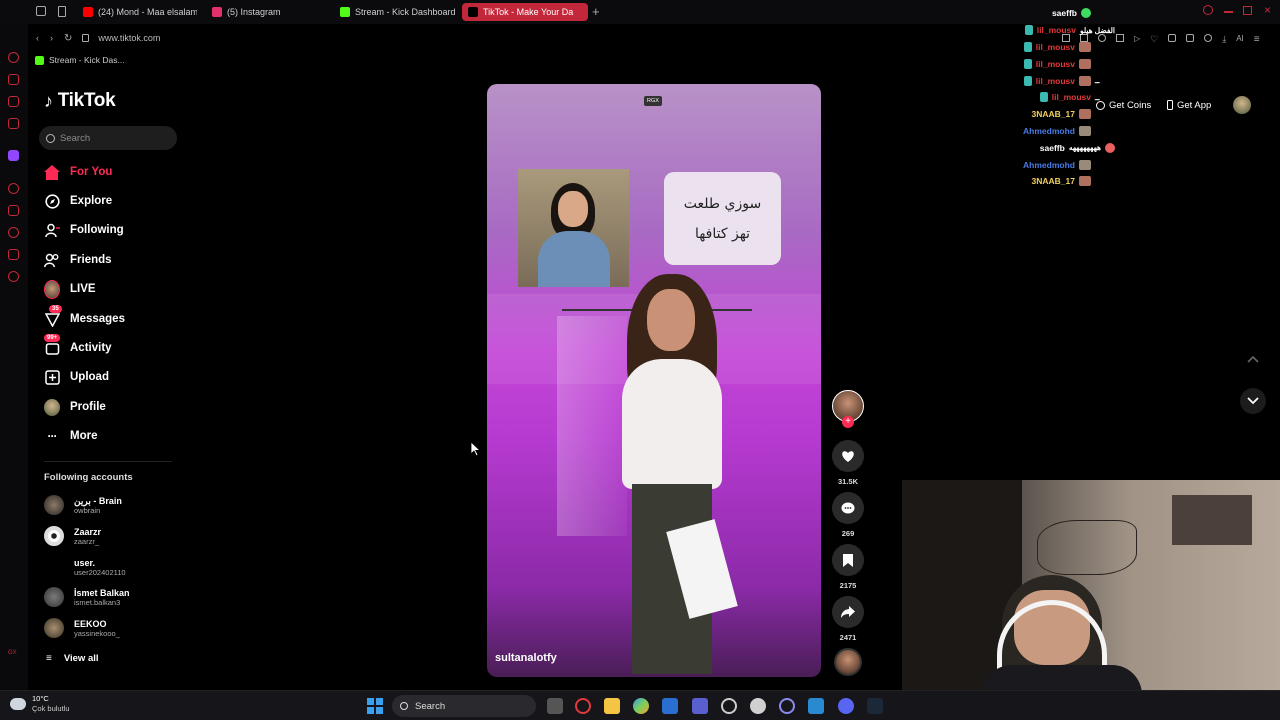 This screenshot has height=720, width=1280. What do you see at coordinates (612, 706) in the screenshot?
I see `file-explorer-icon` at bounding box center [612, 706].